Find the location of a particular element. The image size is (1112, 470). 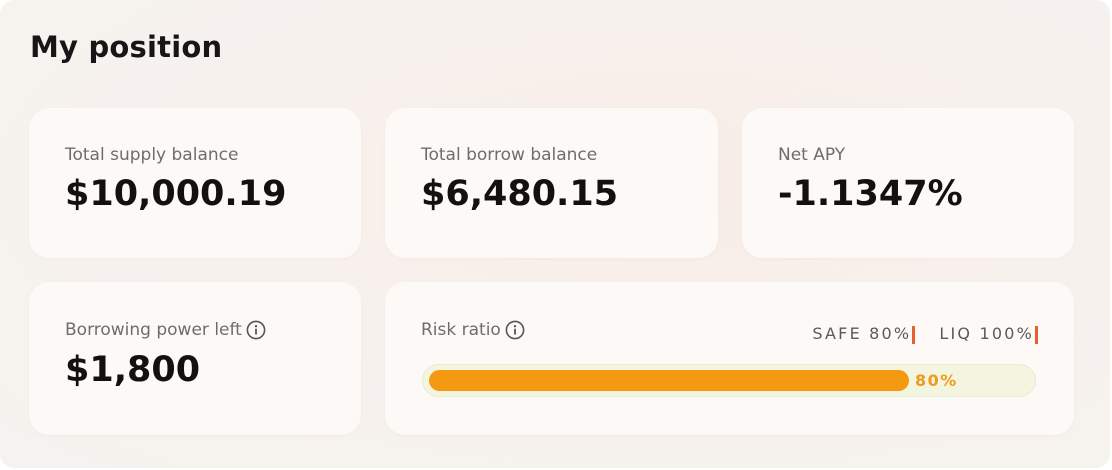

net-apy-card: Net APY -1.1347% is located at coordinates (908, 183).